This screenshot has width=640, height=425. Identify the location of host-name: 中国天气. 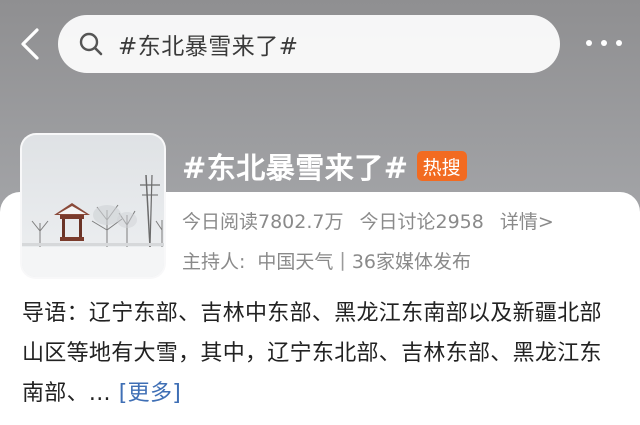
(295, 260).